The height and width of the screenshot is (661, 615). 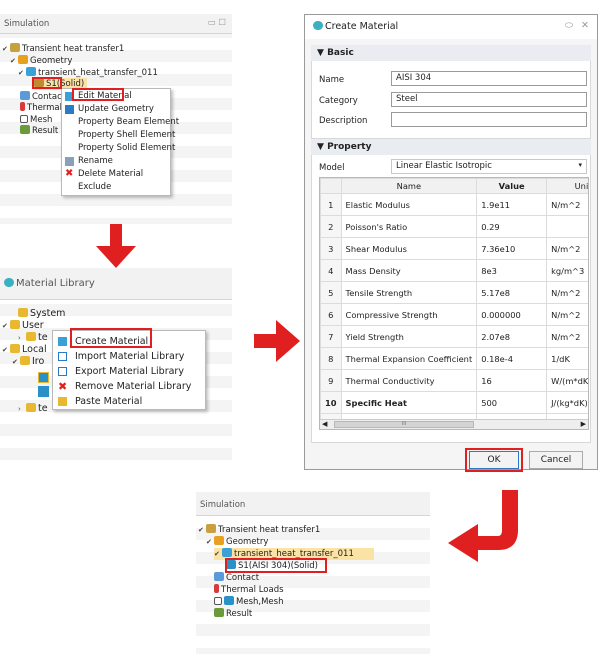 I want to click on property-unit-cell: kg/m^3, so click(x=567, y=270).